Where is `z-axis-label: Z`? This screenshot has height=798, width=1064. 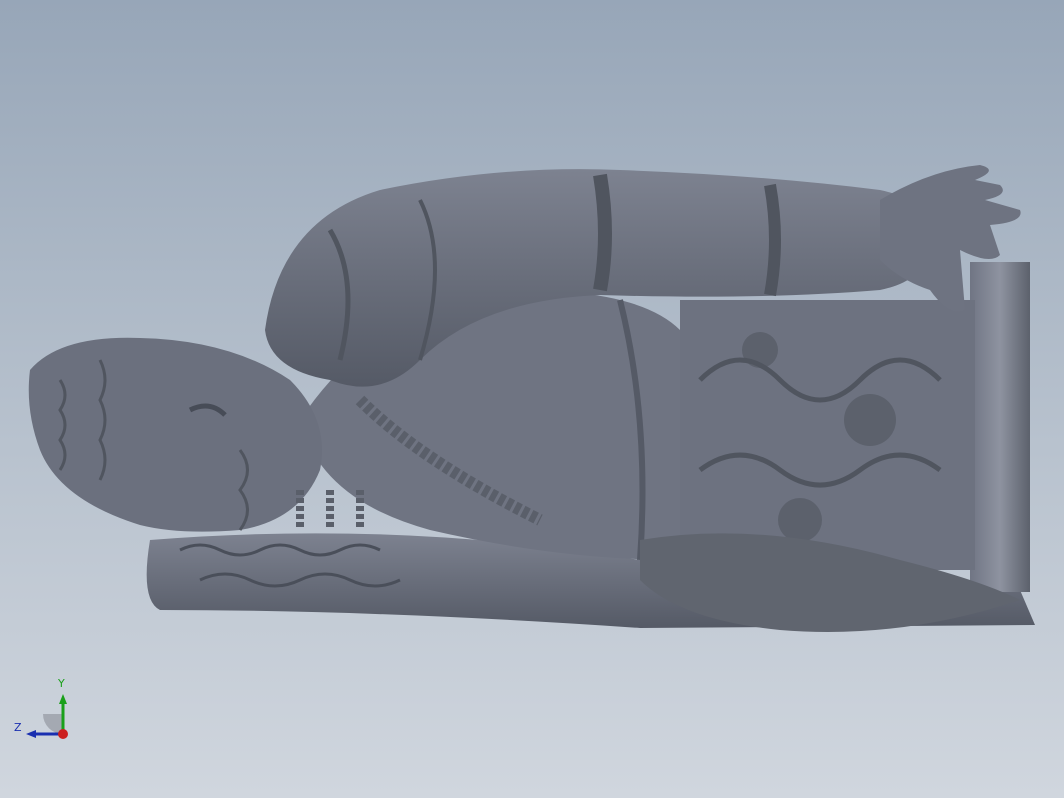 z-axis-label: Z is located at coordinates (18, 727).